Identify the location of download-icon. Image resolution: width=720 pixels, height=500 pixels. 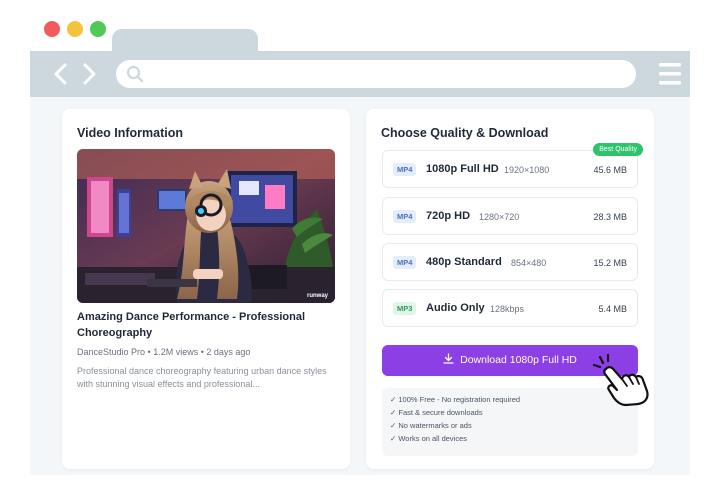
(448, 355).